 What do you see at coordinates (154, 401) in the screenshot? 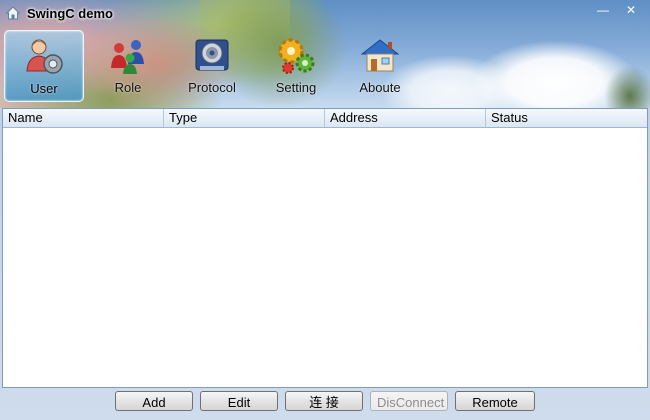
I see `add-button: Add` at bounding box center [154, 401].